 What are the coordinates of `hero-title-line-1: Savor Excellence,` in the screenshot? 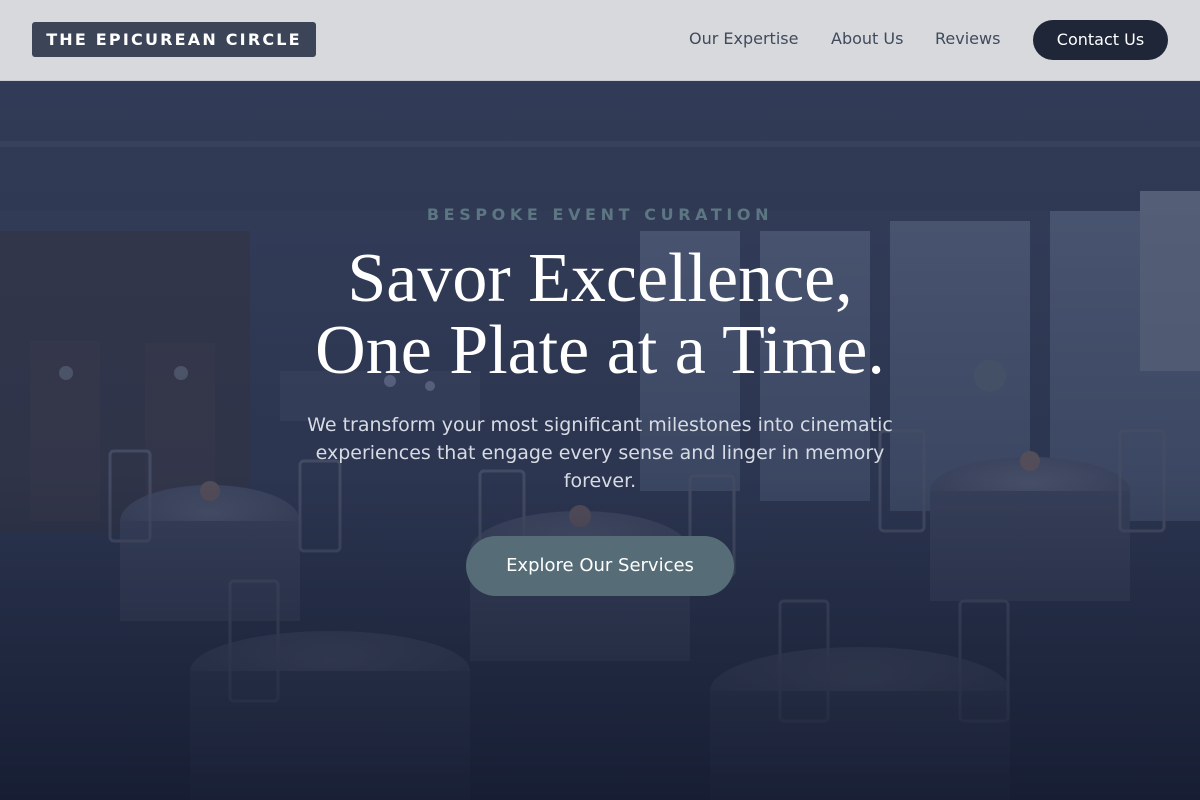 It's located at (600, 278).